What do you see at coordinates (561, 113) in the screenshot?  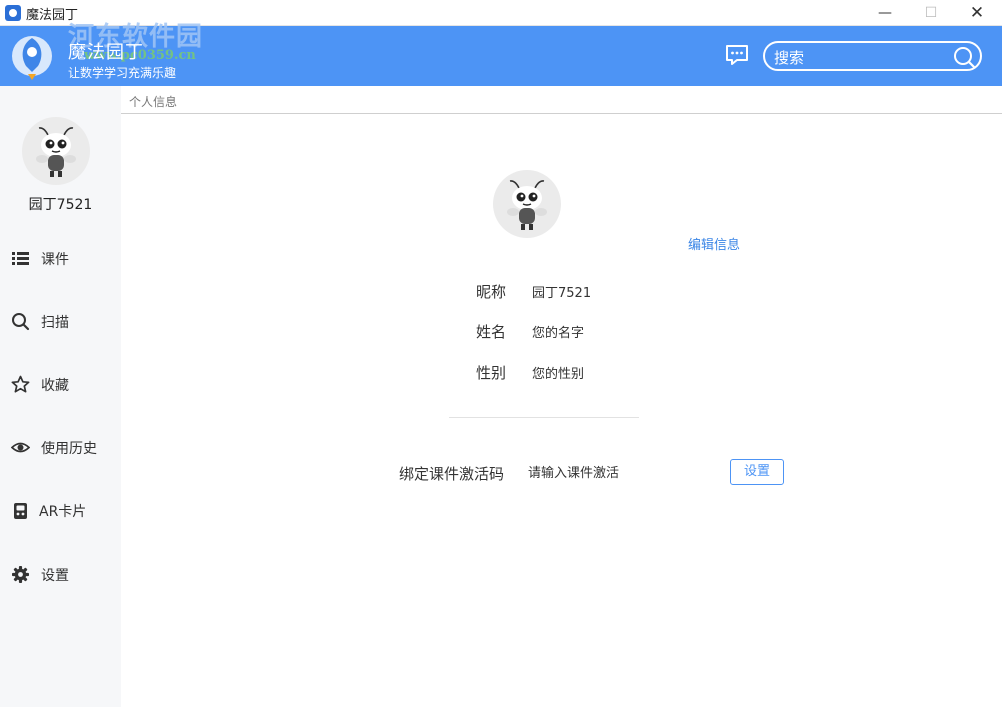 I see `breadcrumb-divider` at bounding box center [561, 113].